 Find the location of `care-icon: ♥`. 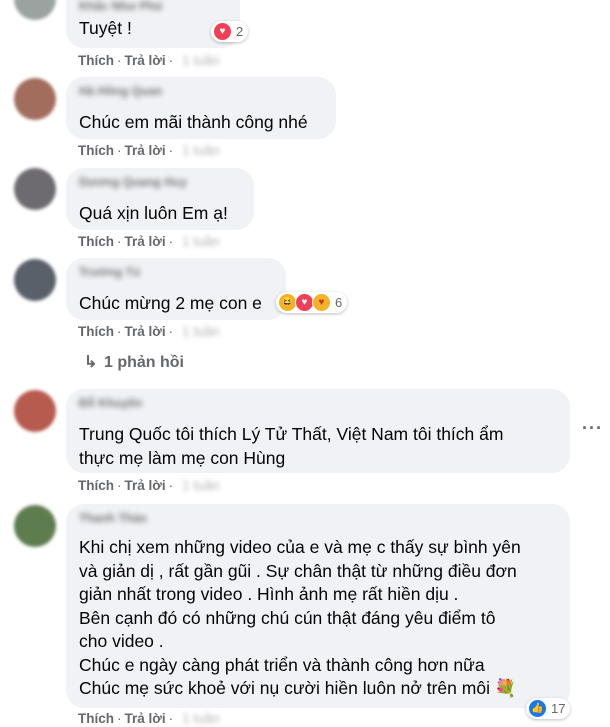

care-icon: ♥ is located at coordinates (321, 302).